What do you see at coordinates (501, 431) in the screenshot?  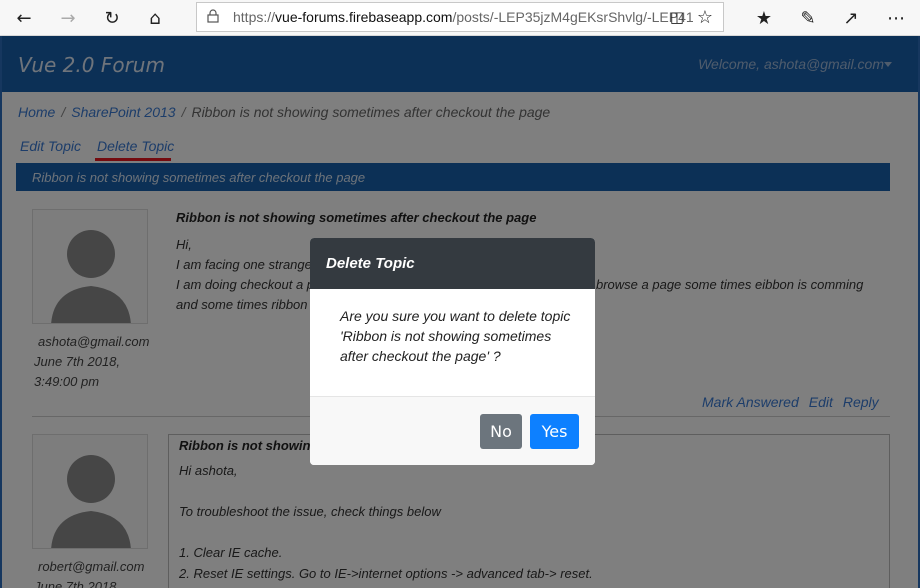 I see `no-button: No` at bounding box center [501, 431].